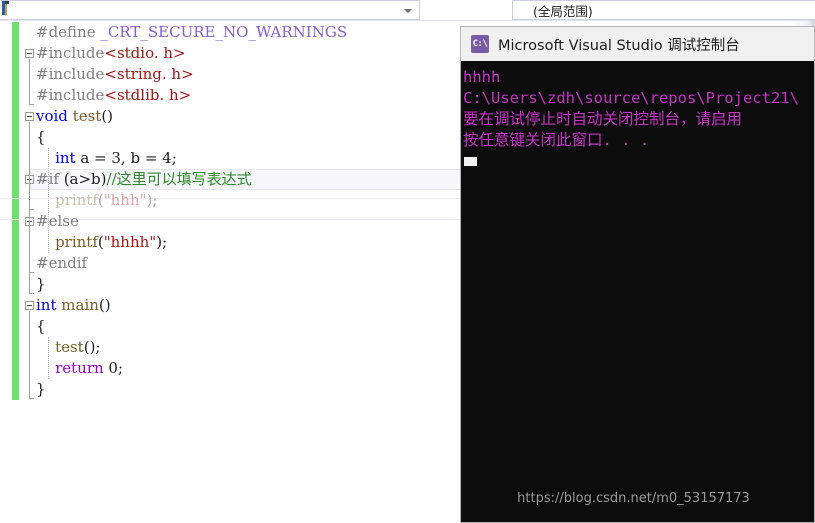 The width and height of the screenshot is (815, 523). What do you see at coordinates (15, 211) in the screenshot?
I see `change-indicator-bar` at bounding box center [15, 211].